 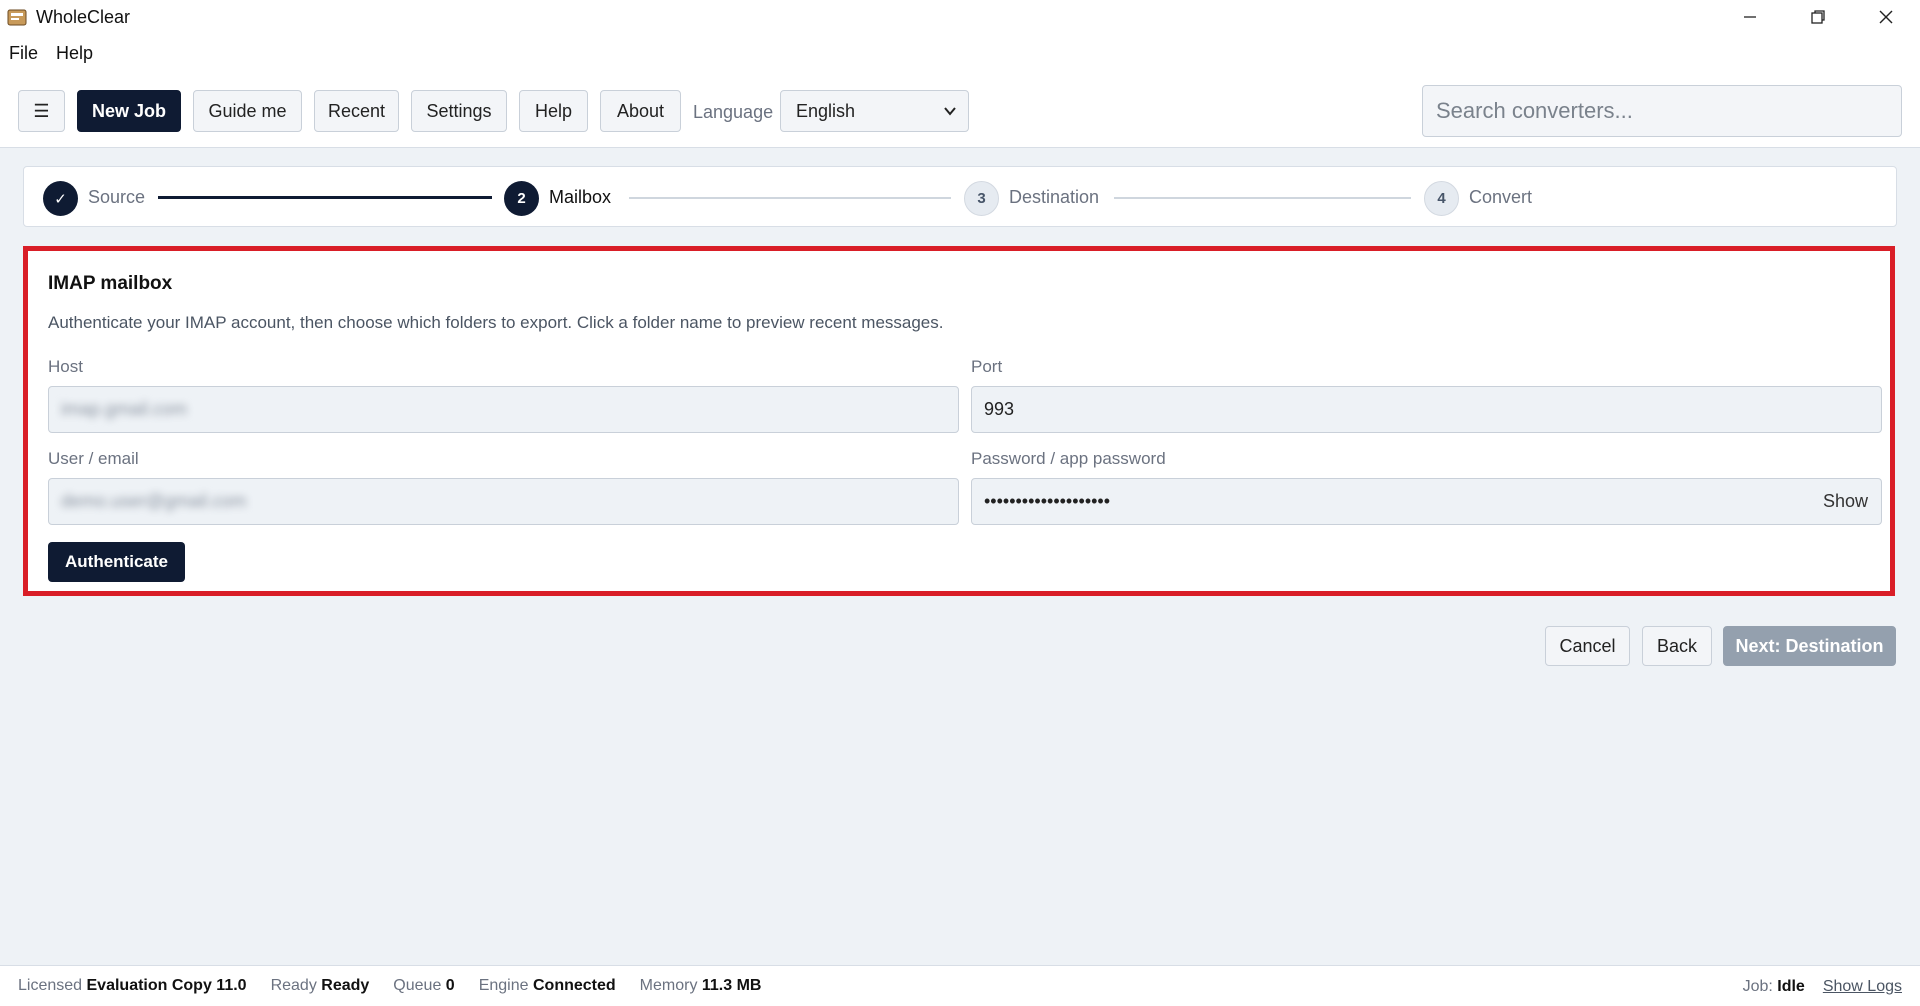 I want to click on step-4-circle: 4, so click(x=1441, y=198).